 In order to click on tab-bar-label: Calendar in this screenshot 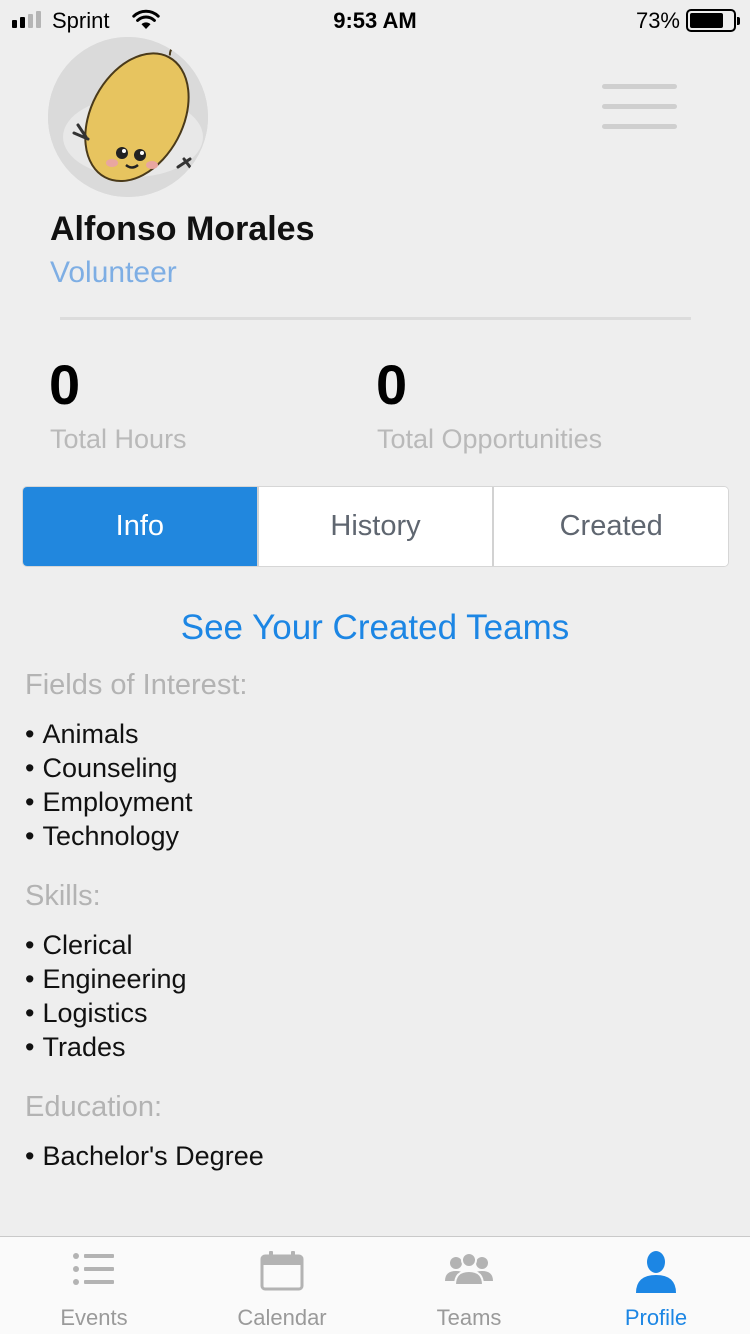, I will do `click(282, 1317)`.